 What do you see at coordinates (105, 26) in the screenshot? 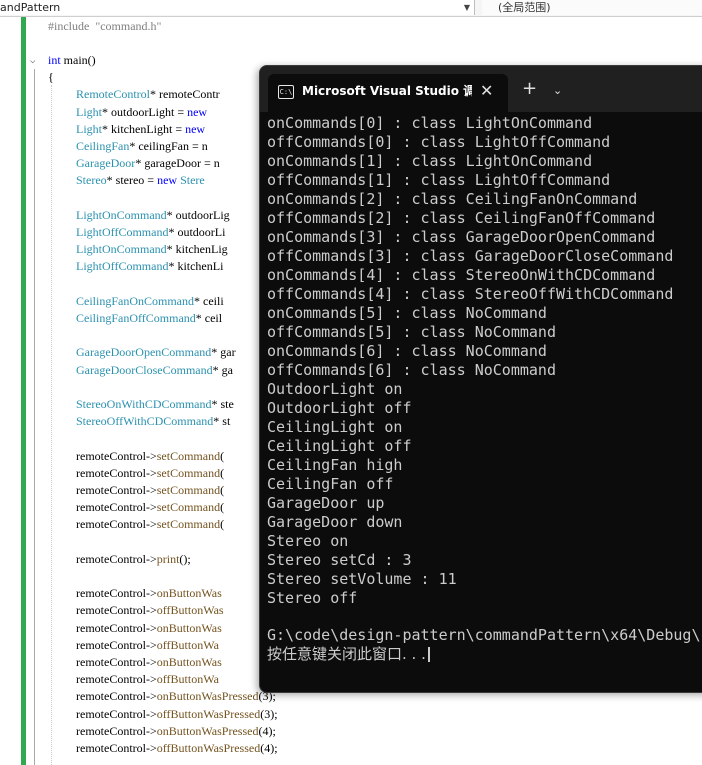
I see `include-directive: #include "command.h"` at bounding box center [105, 26].